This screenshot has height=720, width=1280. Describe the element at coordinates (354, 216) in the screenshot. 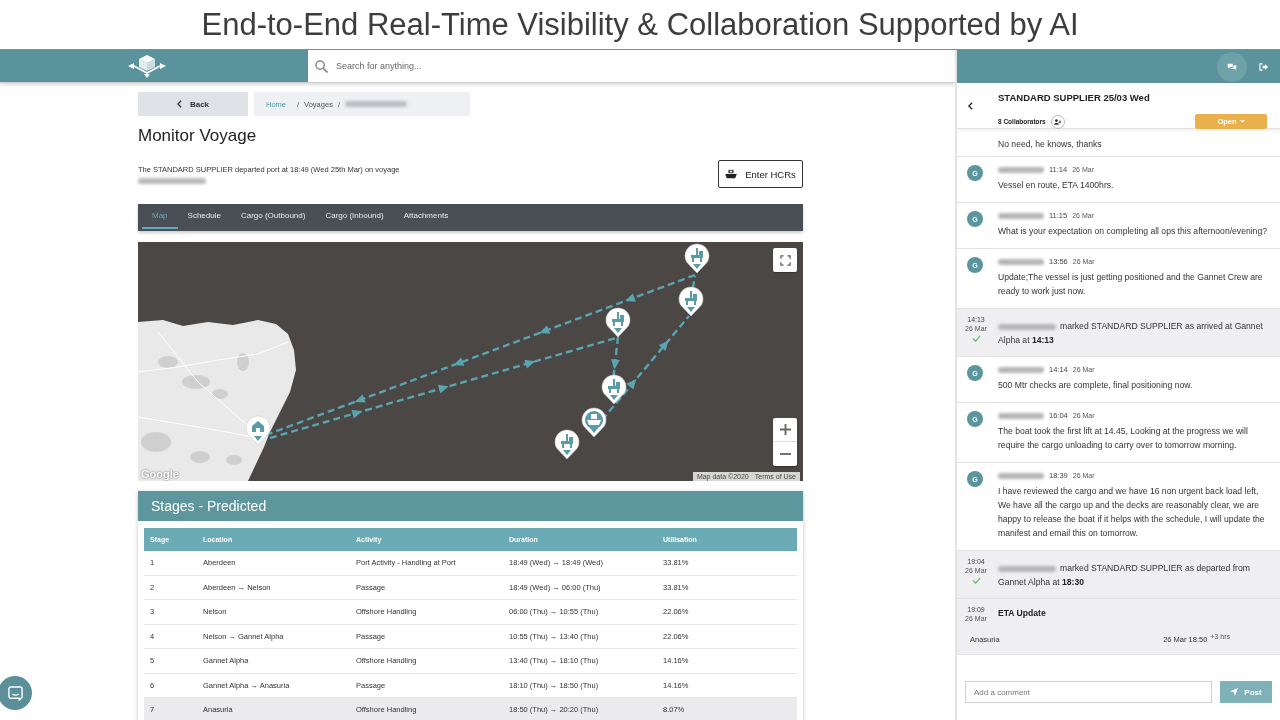

I see `tab: Cargo (Inbound)` at that location.